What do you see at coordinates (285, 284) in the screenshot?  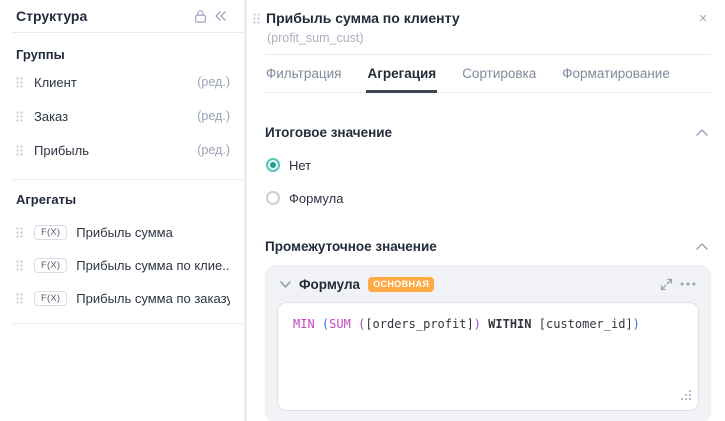 I see `chevron-down-icon` at bounding box center [285, 284].